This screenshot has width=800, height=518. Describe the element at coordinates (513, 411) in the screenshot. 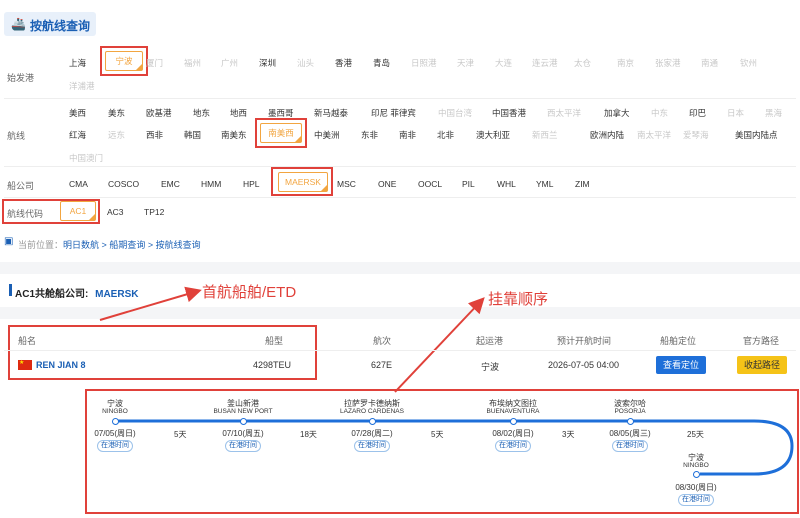

I see `port-name-en: BUENAVENTURA` at that location.